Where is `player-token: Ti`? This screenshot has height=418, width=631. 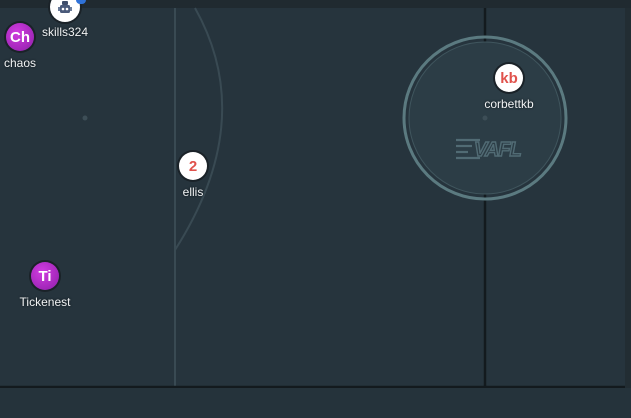
player-token: Ti is located at coordinates (45, 276).